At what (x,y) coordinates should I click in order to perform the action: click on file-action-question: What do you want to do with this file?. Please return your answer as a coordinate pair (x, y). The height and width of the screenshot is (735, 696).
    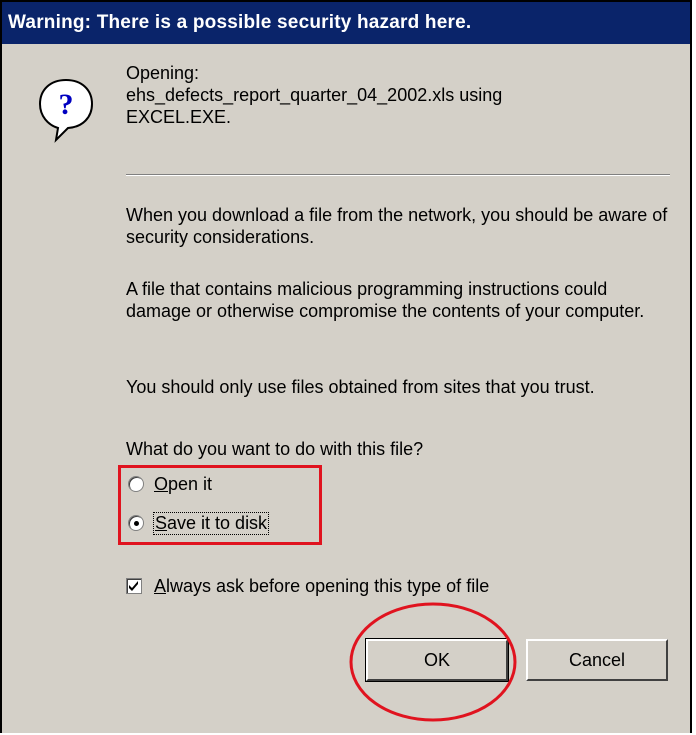
    Looking at the image, I should click on (275, 449).